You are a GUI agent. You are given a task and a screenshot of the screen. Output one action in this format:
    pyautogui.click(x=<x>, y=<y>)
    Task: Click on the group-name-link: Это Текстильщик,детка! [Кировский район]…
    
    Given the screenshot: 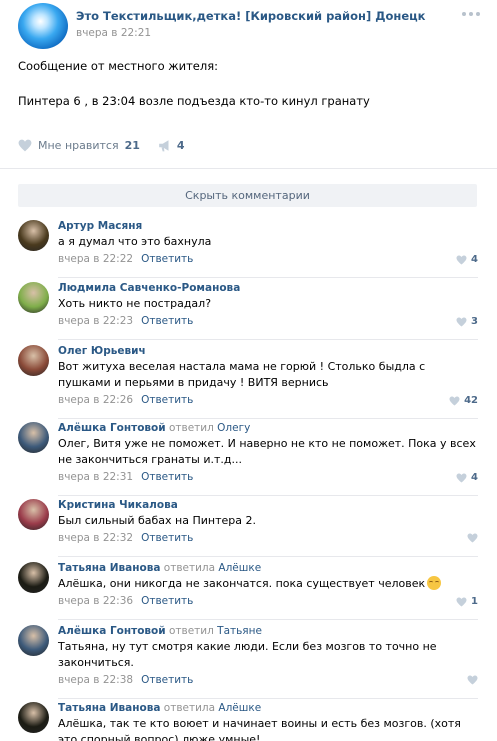 What is the action you would take?
    pyautogui.click(x=250, y=16)
    